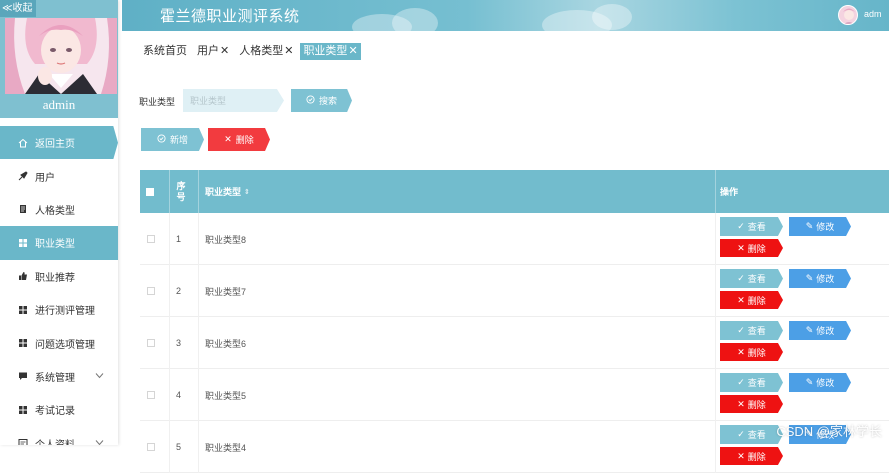  I want to click on header-career-type: 职业类型⇕, so click(227, 191).